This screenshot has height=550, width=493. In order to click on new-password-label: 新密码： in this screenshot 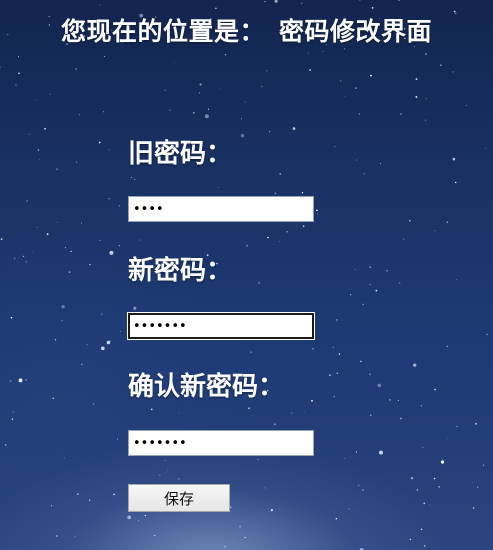, I will do `click(180, 271)`.